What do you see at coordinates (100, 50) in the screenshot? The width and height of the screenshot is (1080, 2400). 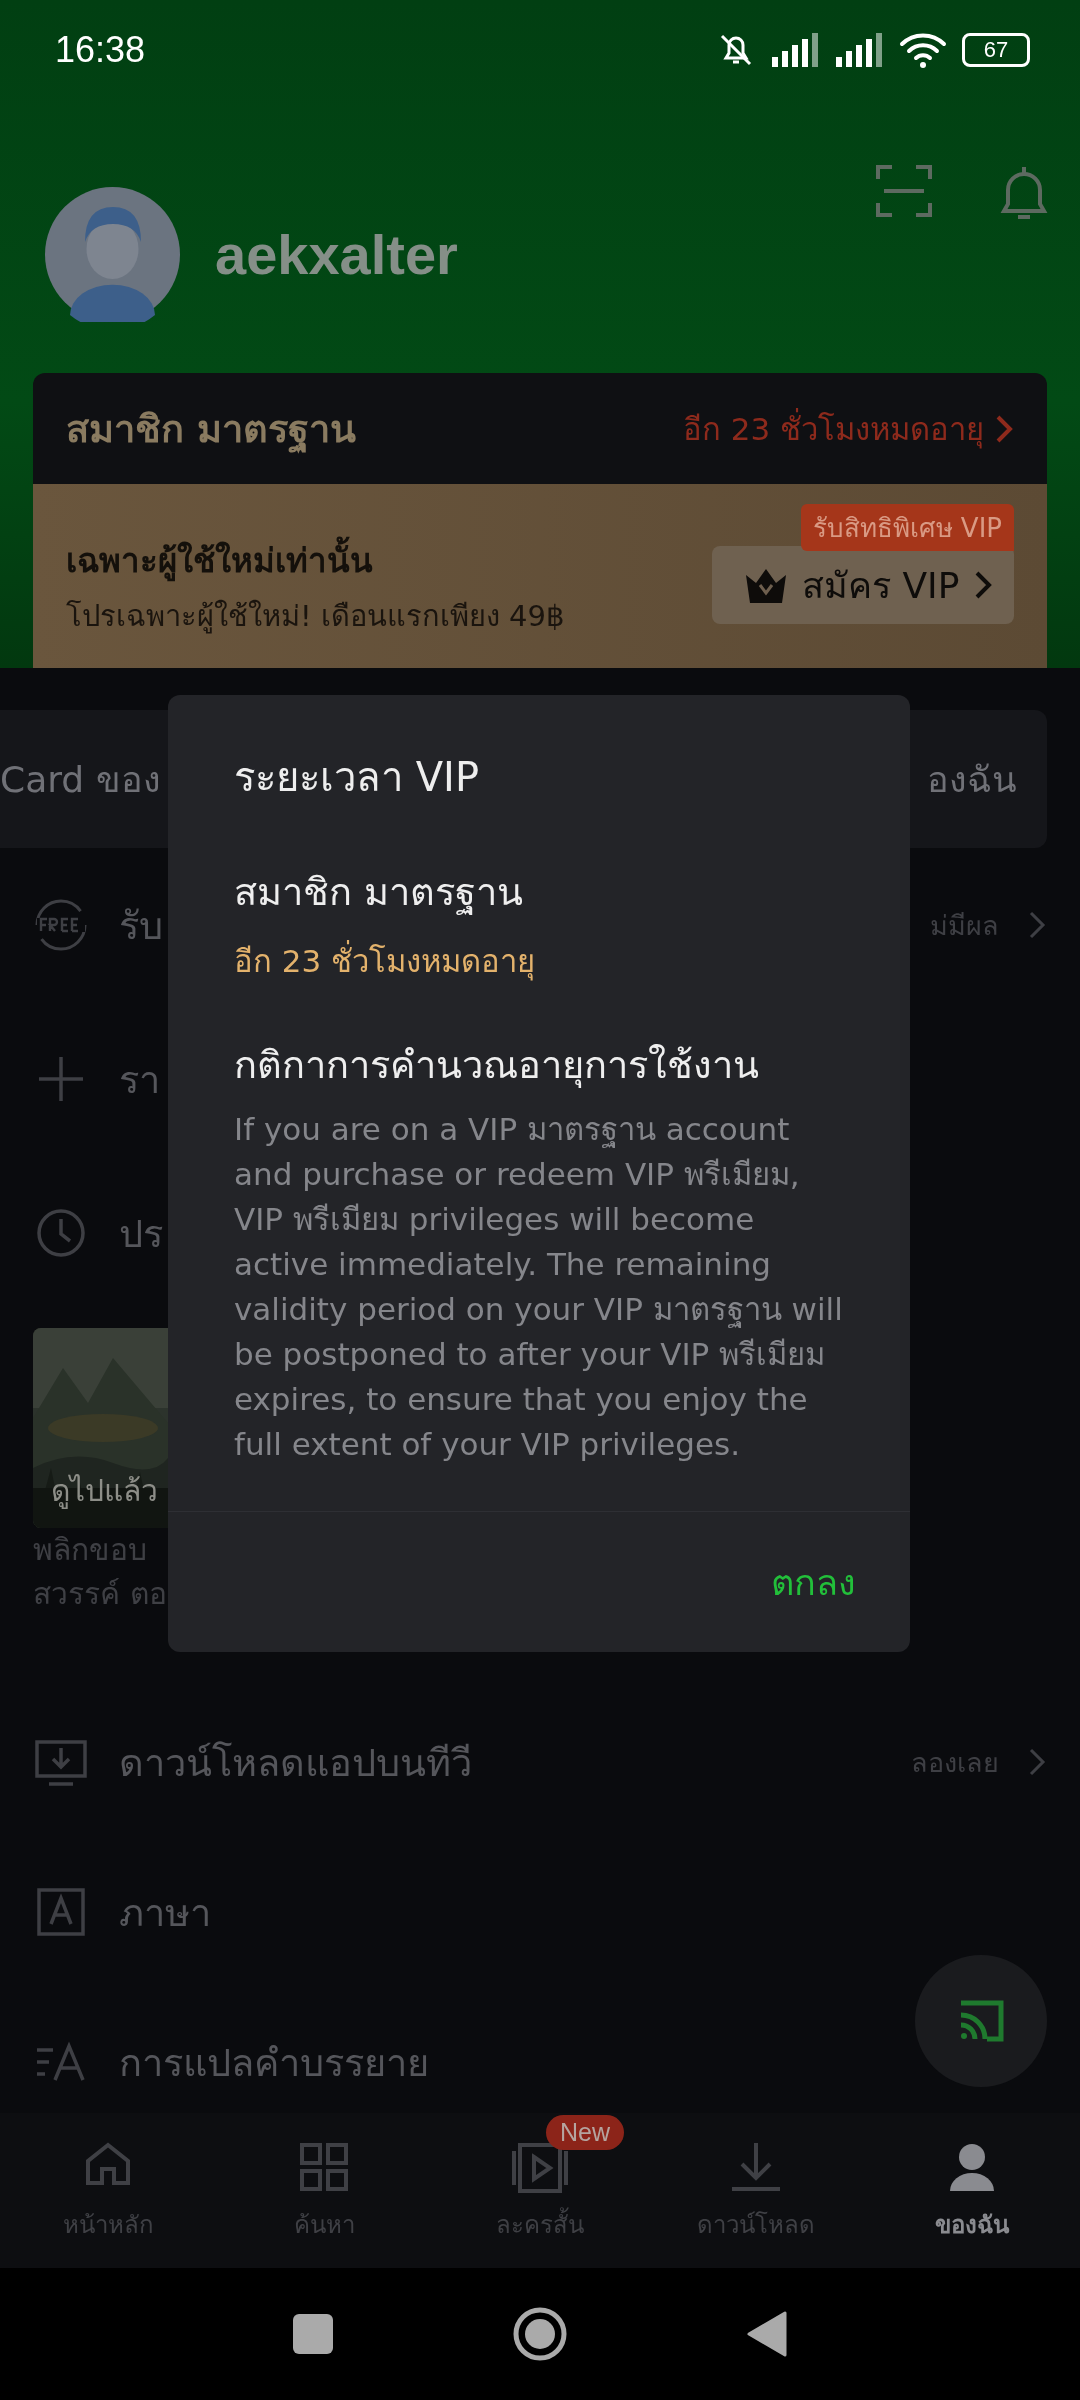 I see `clock-time: 16:38` at bounding box center [100, 50].